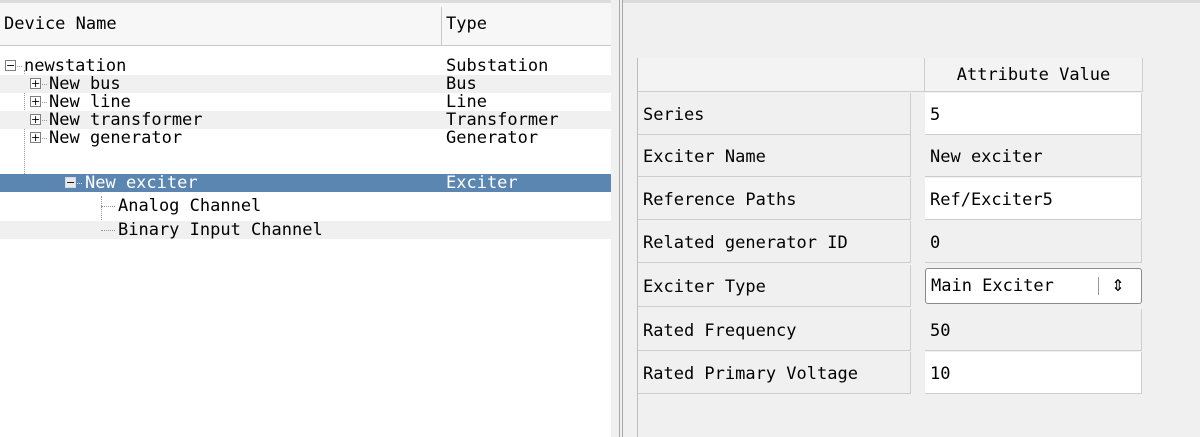 This screenshot has height=437, width=1200. Describe the element at coordinates (502, 120) in the screenshot. I see `tree-item-type: Transformer` at that location.